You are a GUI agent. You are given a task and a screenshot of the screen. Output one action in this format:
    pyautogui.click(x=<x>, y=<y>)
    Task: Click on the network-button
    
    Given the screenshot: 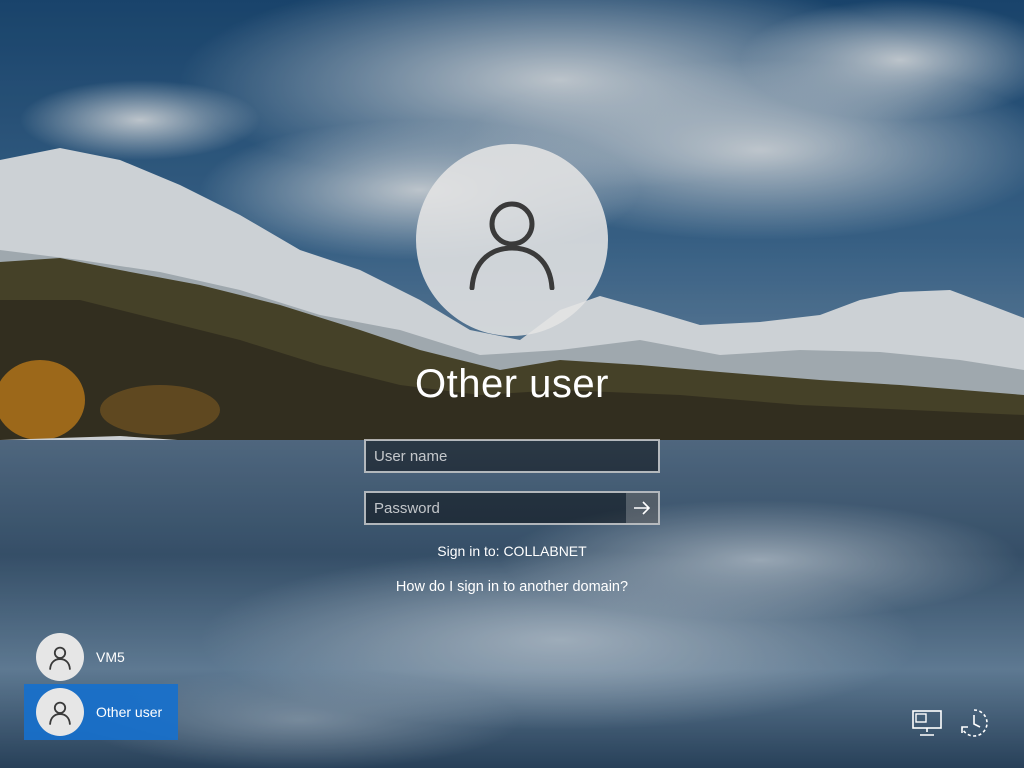 What is the action you would take?
    pyautogui.click(x=927, y=723)
    